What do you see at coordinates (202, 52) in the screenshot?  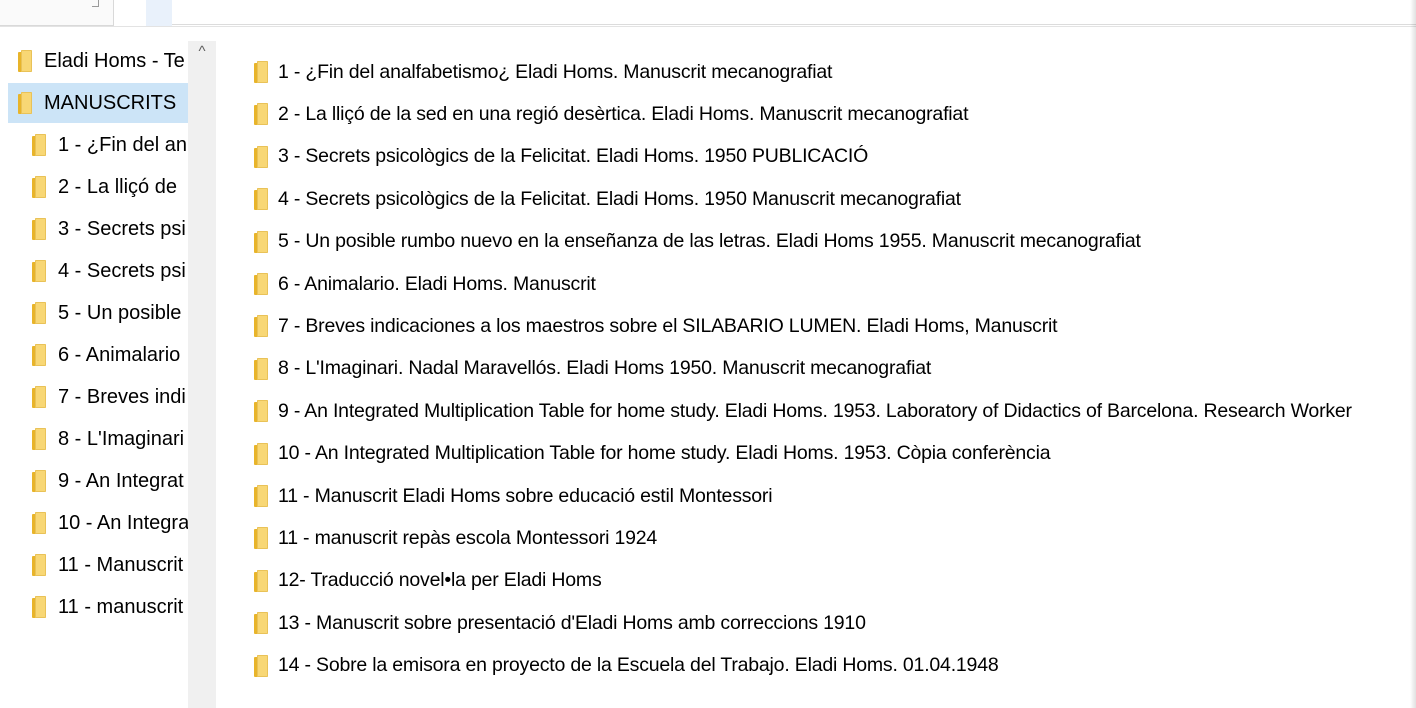 I see `scroll-up-arrow-icon: ^` at bounding box center [202, 52].